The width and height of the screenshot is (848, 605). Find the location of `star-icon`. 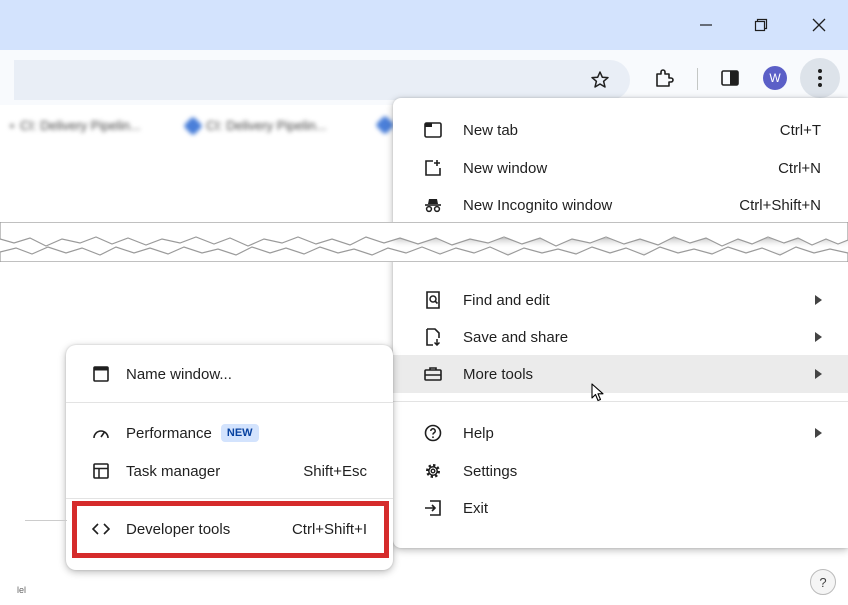

star-icon is located at coordinates (600, 79).